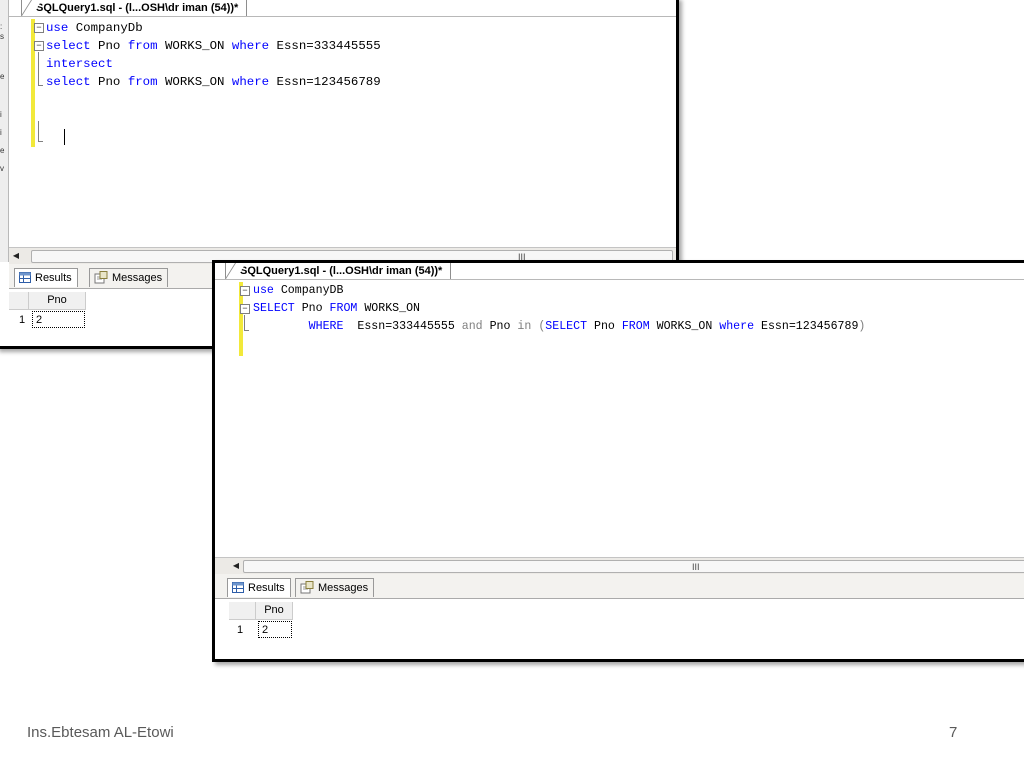 The image size is (1024, 768). Describe the element at coordinates (213, 28) in the screenshot. I see `code-line: use CompanyDb` at that location.